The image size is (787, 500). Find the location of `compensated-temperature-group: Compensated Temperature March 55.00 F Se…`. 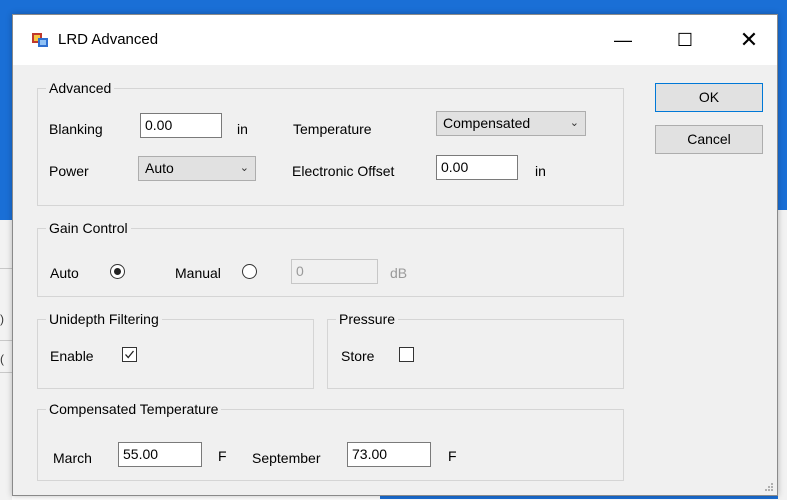

compensated-temperature-group: Compensated Temperature March 55.00 F Se… is located at coordinates (330, 441).